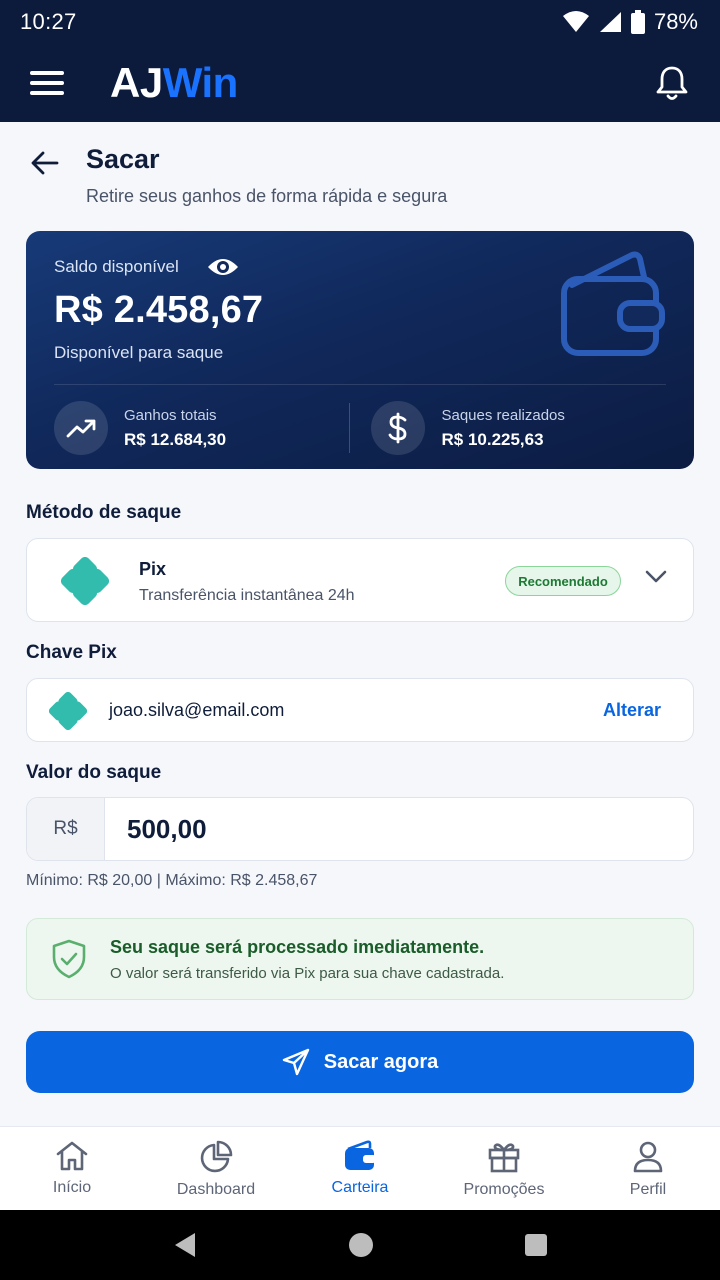 The width and height of the screenshot is (720, 1280). What do you see at coordinates (492, 439) in the screenshot?
I see `stat-value: R$ 10.225,63` at bounding box center [492, 439].